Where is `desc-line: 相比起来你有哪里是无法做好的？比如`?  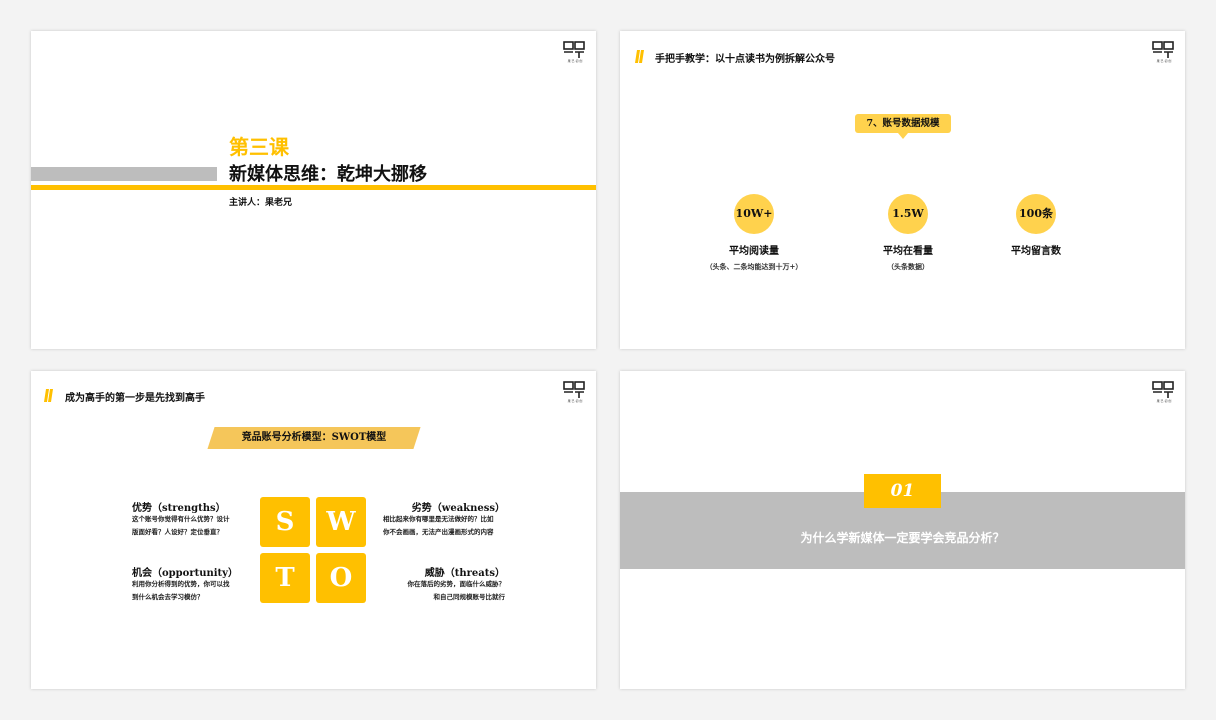 desc-line: 相比起来你有哪里是无法做好的？比如 is located at coordinates (438, 519).